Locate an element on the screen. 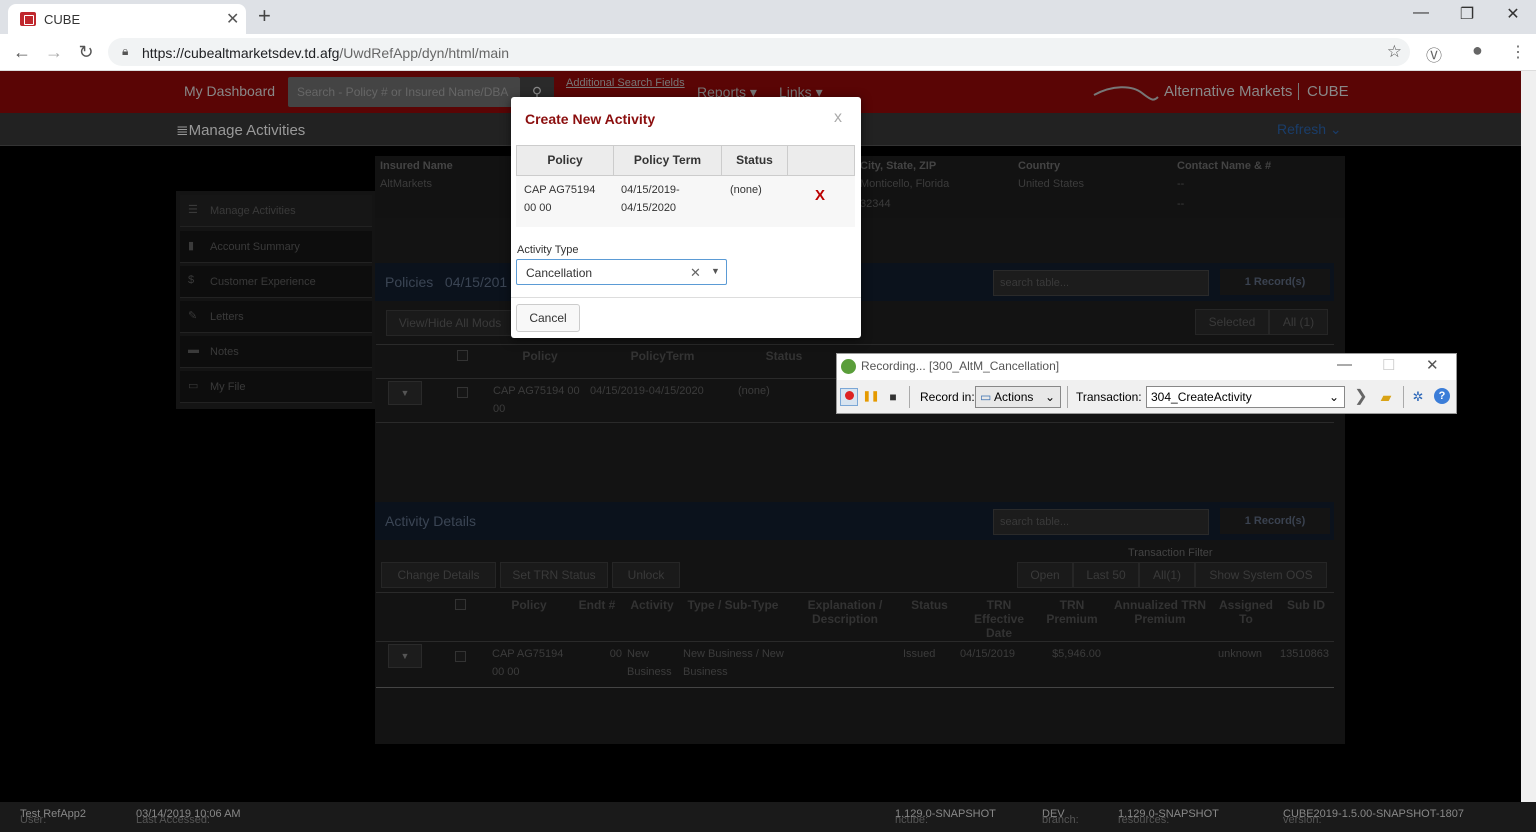  reload-icon: ↻ is located at coordinates (86, 52).